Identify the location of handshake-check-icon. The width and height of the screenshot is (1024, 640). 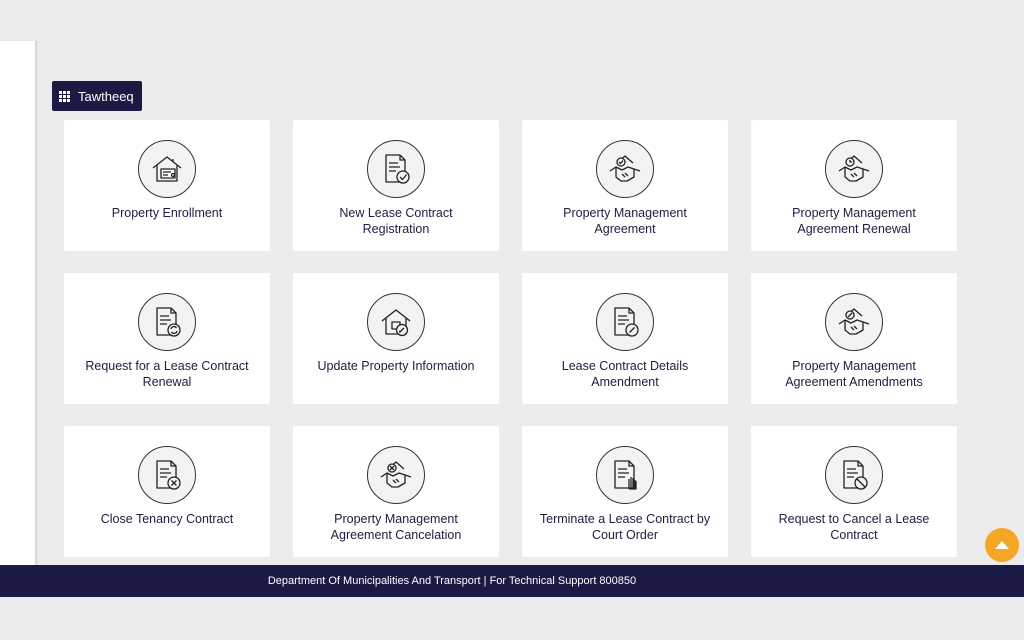
(625, 169).